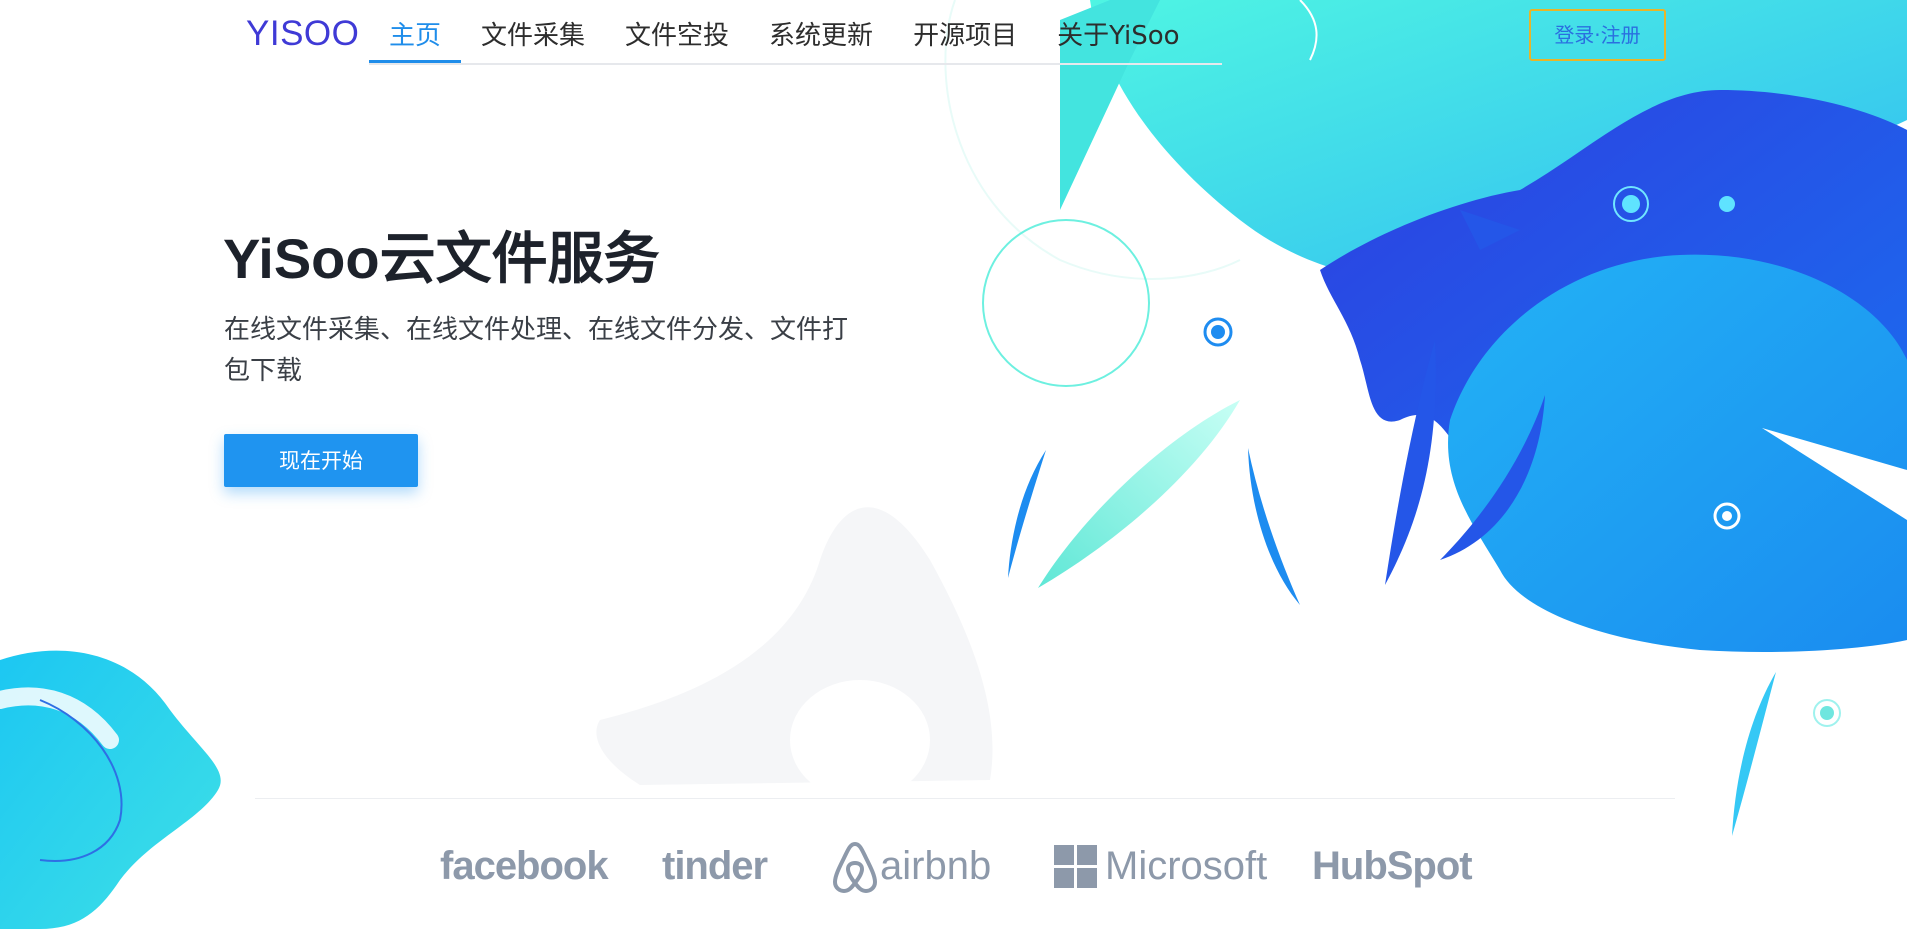 Image resolution: width=1907 pixels, height=929 pixels. I want to click on hero-subtitle: 在线文件采集、在线文件处理、在线文件分发、文件打包下载, so click(536, 350).